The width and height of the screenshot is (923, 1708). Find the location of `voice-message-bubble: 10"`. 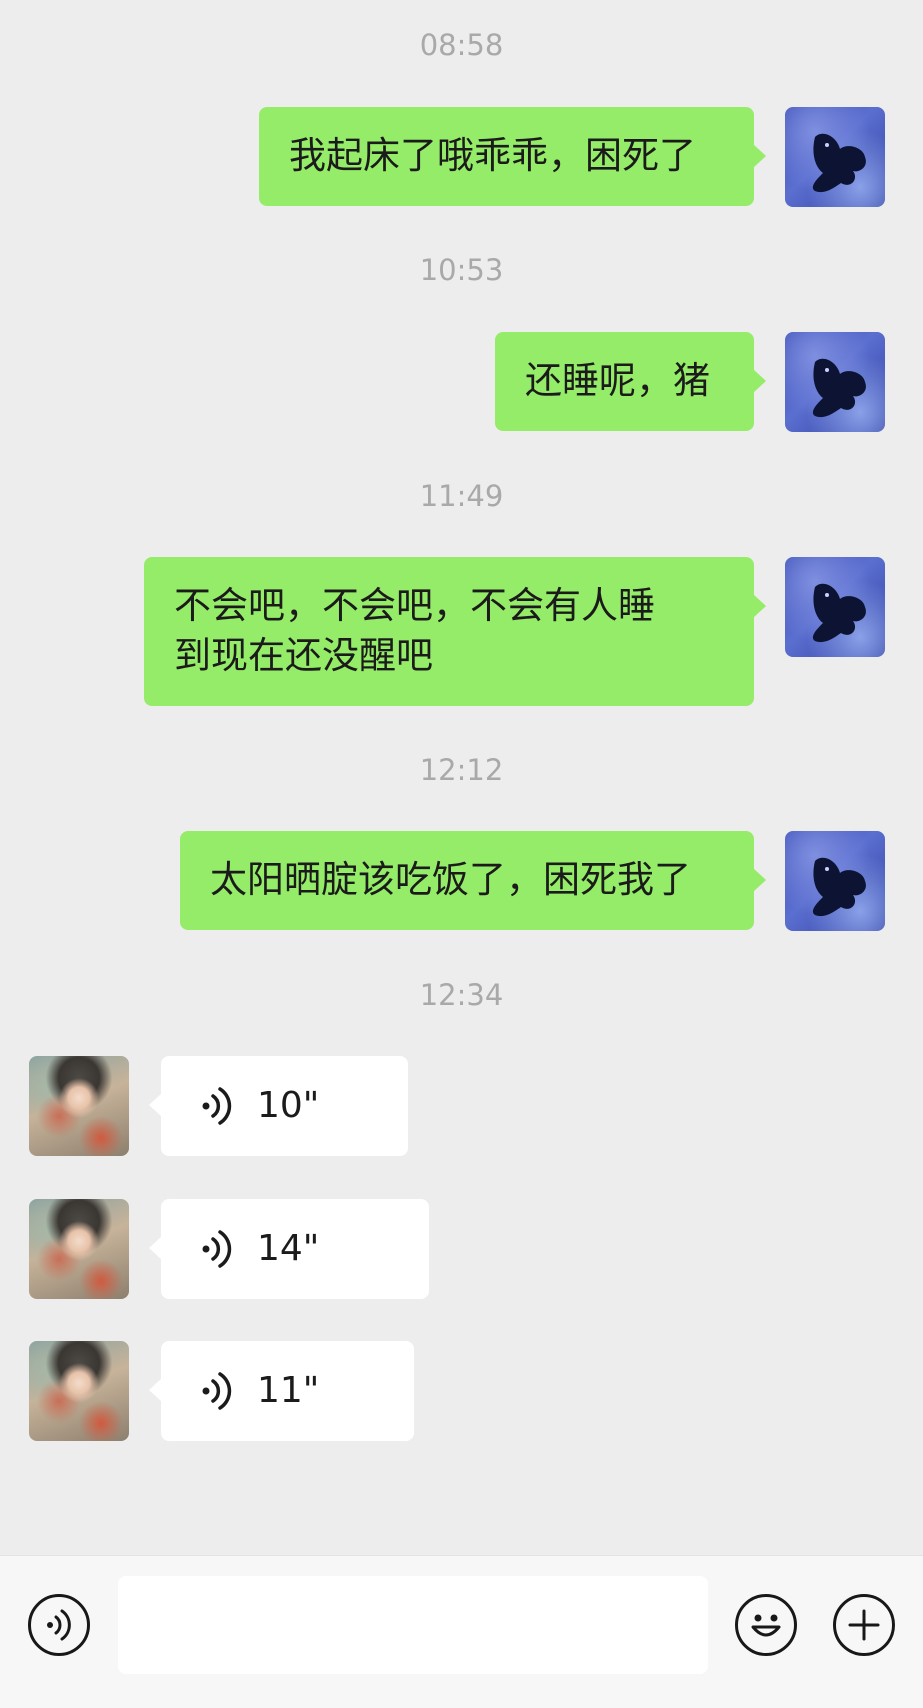

voice-message-bubble: 10" is located at coordinates (278, 1106).